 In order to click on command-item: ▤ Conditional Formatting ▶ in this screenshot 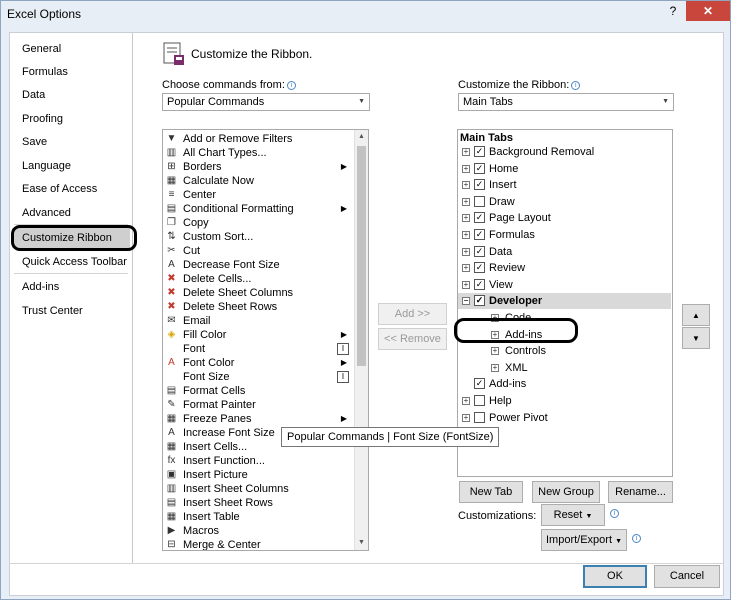, I will do `click(257, 209)`.